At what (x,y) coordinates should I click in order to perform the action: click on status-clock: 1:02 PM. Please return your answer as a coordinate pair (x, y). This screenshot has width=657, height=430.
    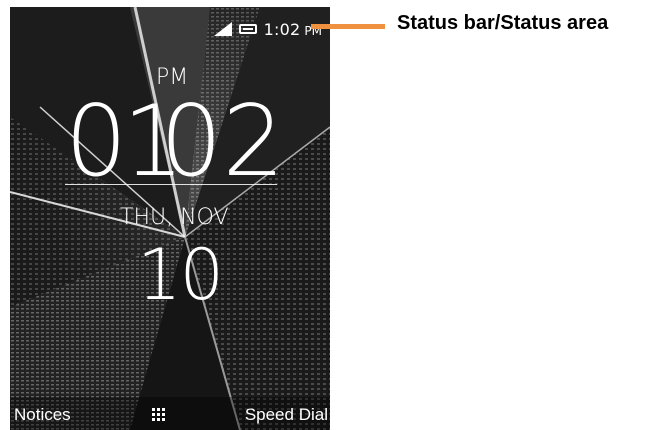
    Looking at the image, I should click on (293, 29).